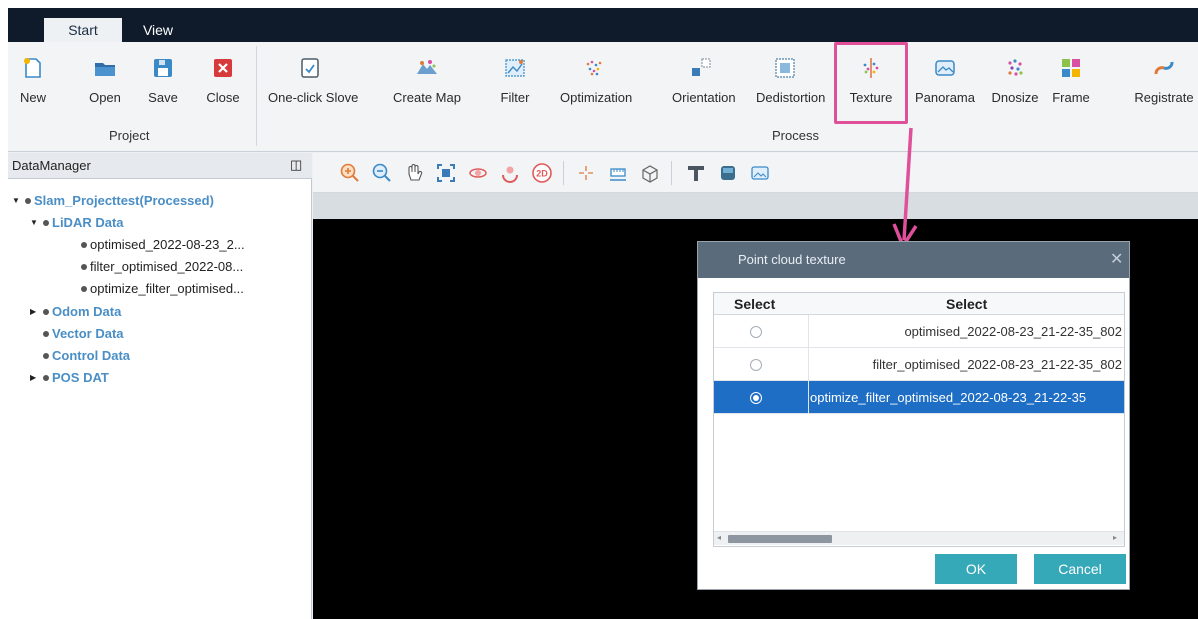  What do you see at coordinates (618, 173) in the screenshot?
I see `measure-icon` at bounding box center [618, 173].